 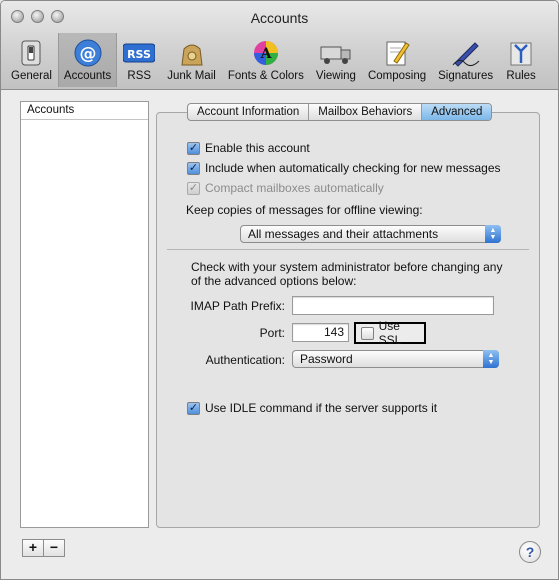 I want to click on at-sign-icon: @, so click(x=88, y=53).